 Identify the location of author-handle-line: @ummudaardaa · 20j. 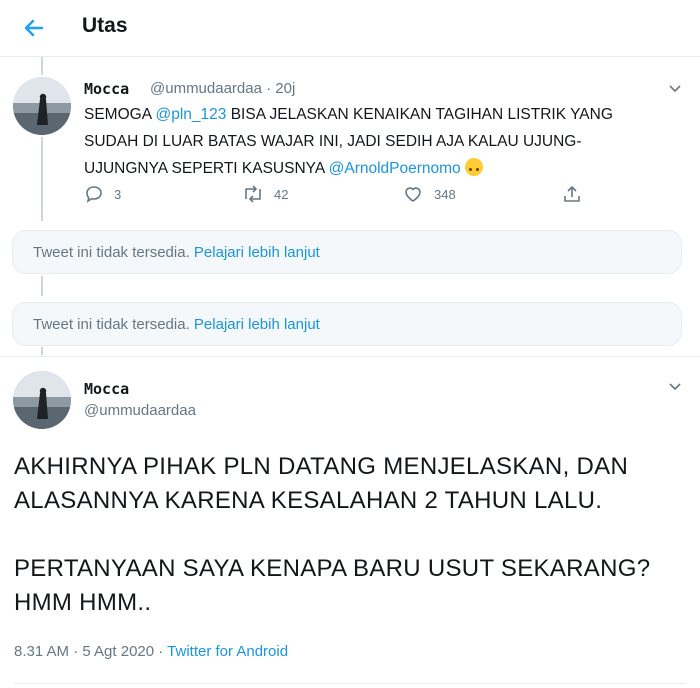
(222, 88).